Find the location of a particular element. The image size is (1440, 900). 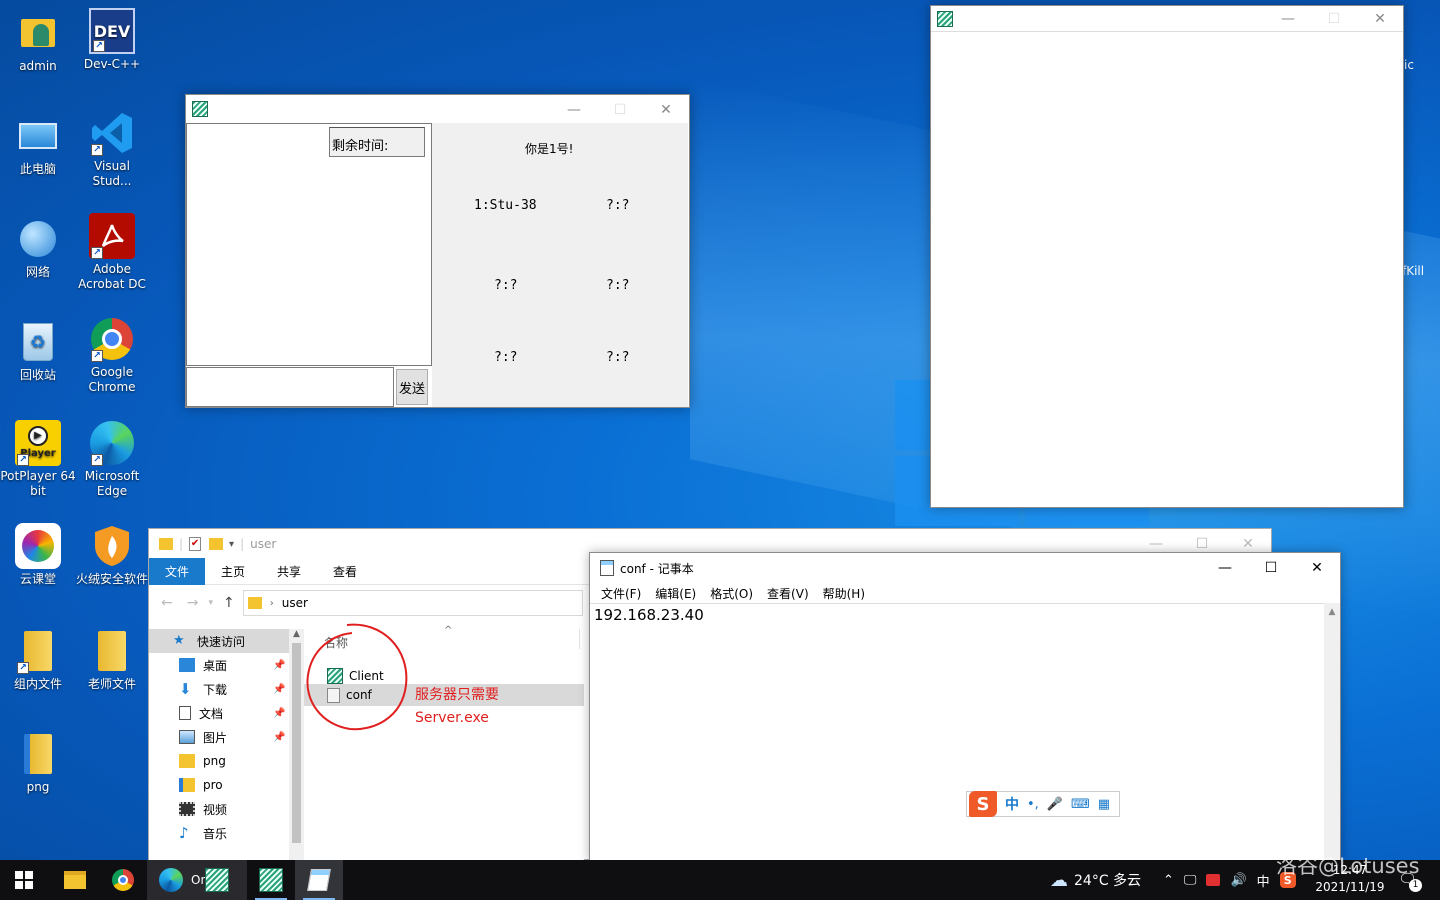

forward-arrow-icon: → is located at coordinates (193, 603).